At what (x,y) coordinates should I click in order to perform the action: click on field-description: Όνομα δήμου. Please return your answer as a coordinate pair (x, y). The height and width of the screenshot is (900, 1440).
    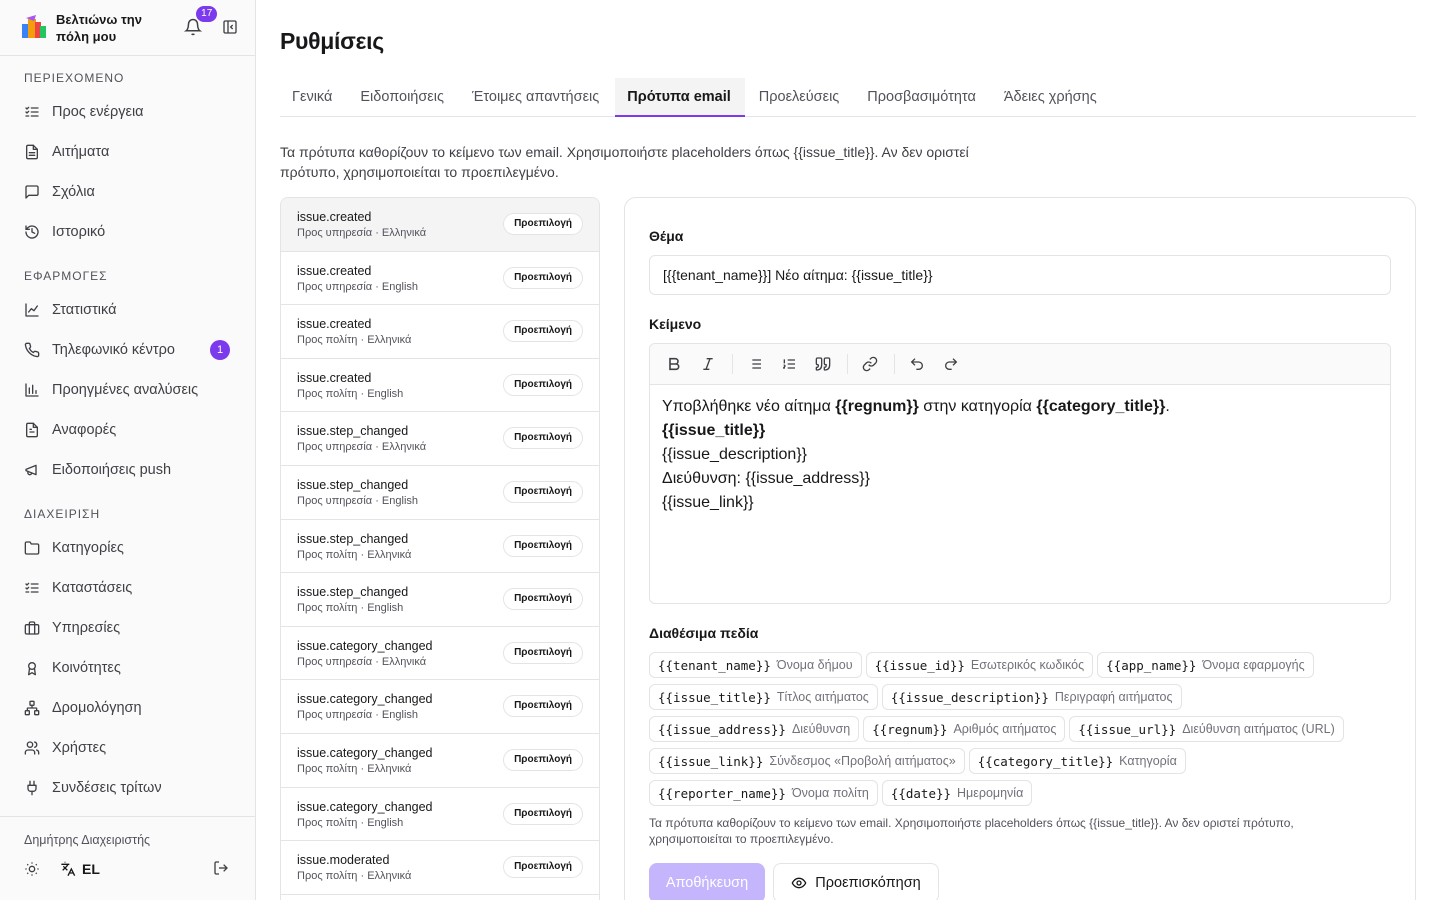
    Looking at the image, I should click on (814, 665).